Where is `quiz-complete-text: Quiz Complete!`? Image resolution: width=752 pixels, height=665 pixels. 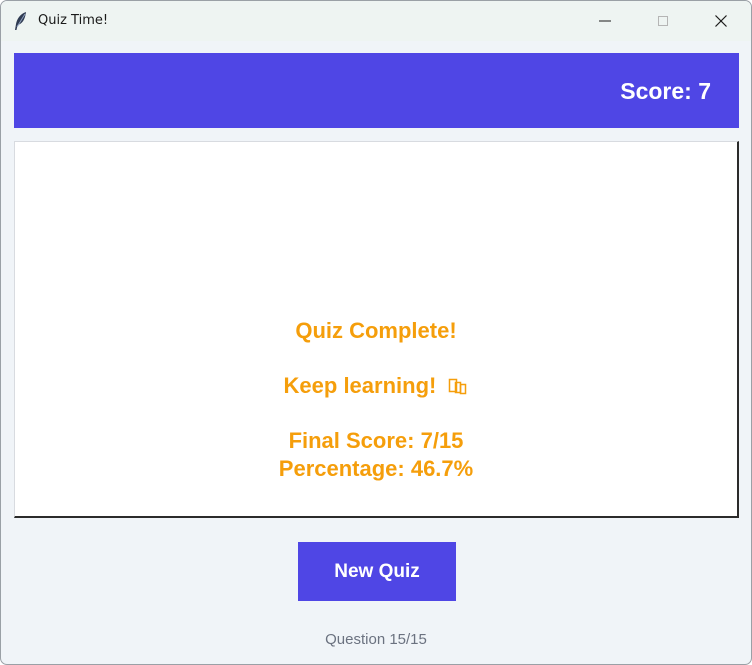 quiz-complete-text: Quiz Complete! is located at coordinates (376, 330).